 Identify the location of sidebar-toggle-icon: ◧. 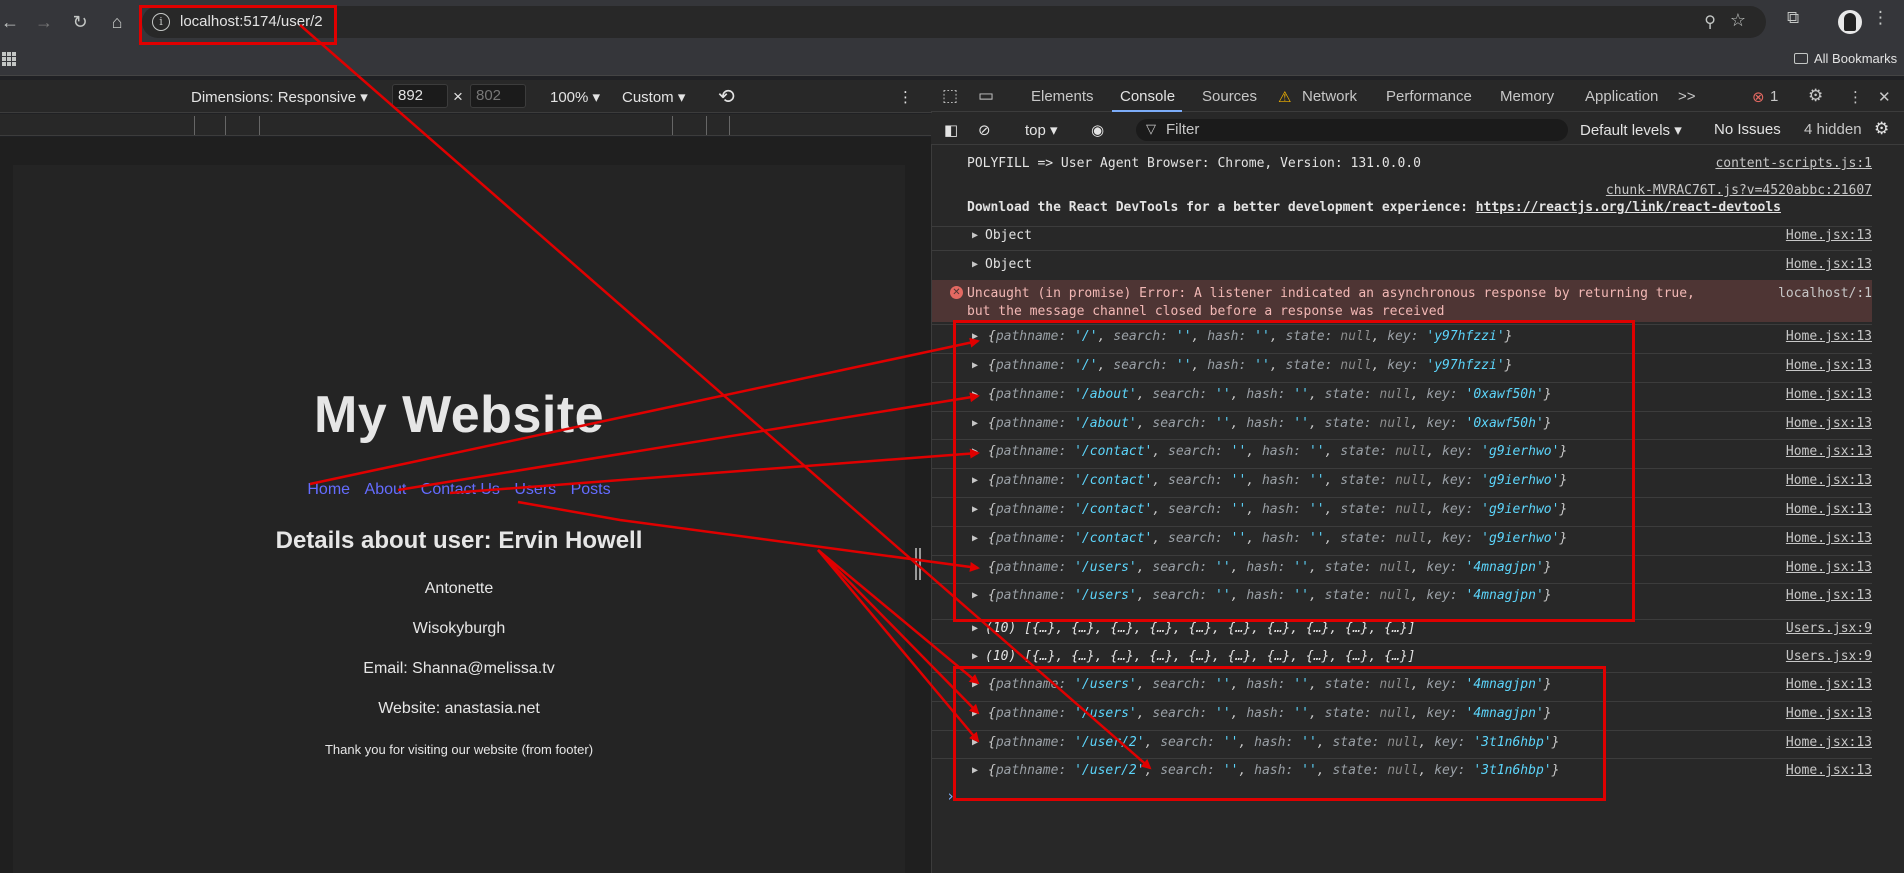
(951, 130).